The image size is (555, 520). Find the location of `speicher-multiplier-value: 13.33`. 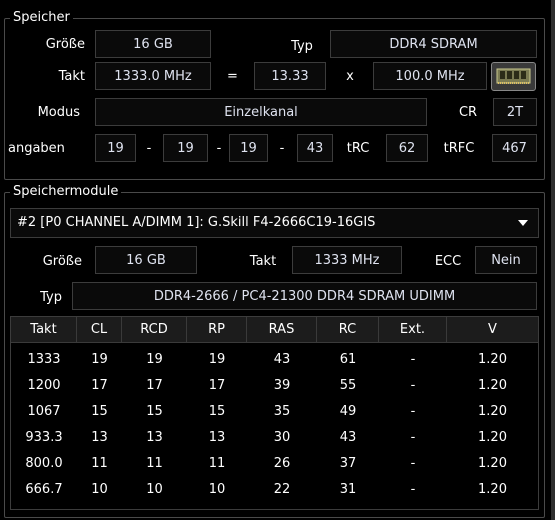

speicher-multiplier-value: 13.33 is located at coordinates (290, 76).